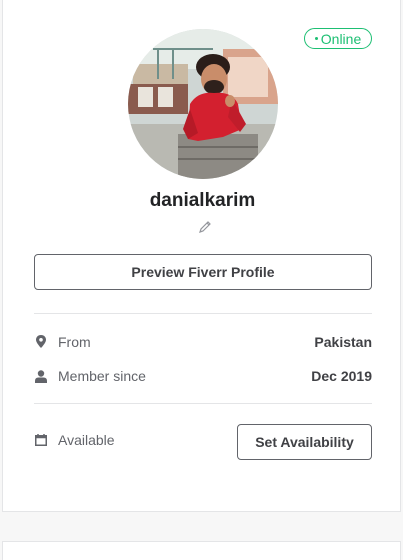  What do you see at coordinates (343, 342) in the screenshot?
I see `from-value: Pakistan` at bounding box center [343, 342].